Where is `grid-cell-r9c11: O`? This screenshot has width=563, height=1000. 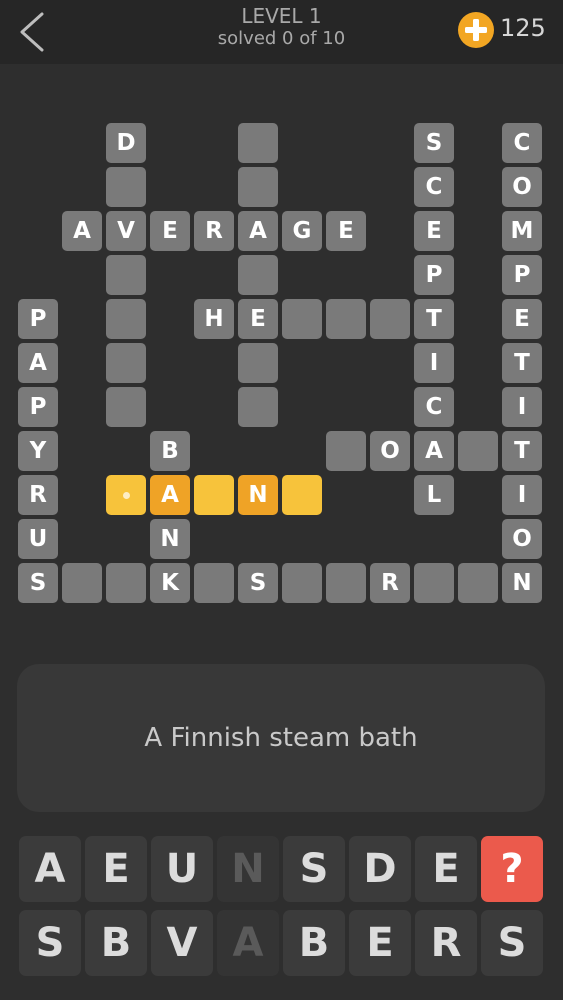
grid-cell-r9c11: O is located at coordinates (522, 539).